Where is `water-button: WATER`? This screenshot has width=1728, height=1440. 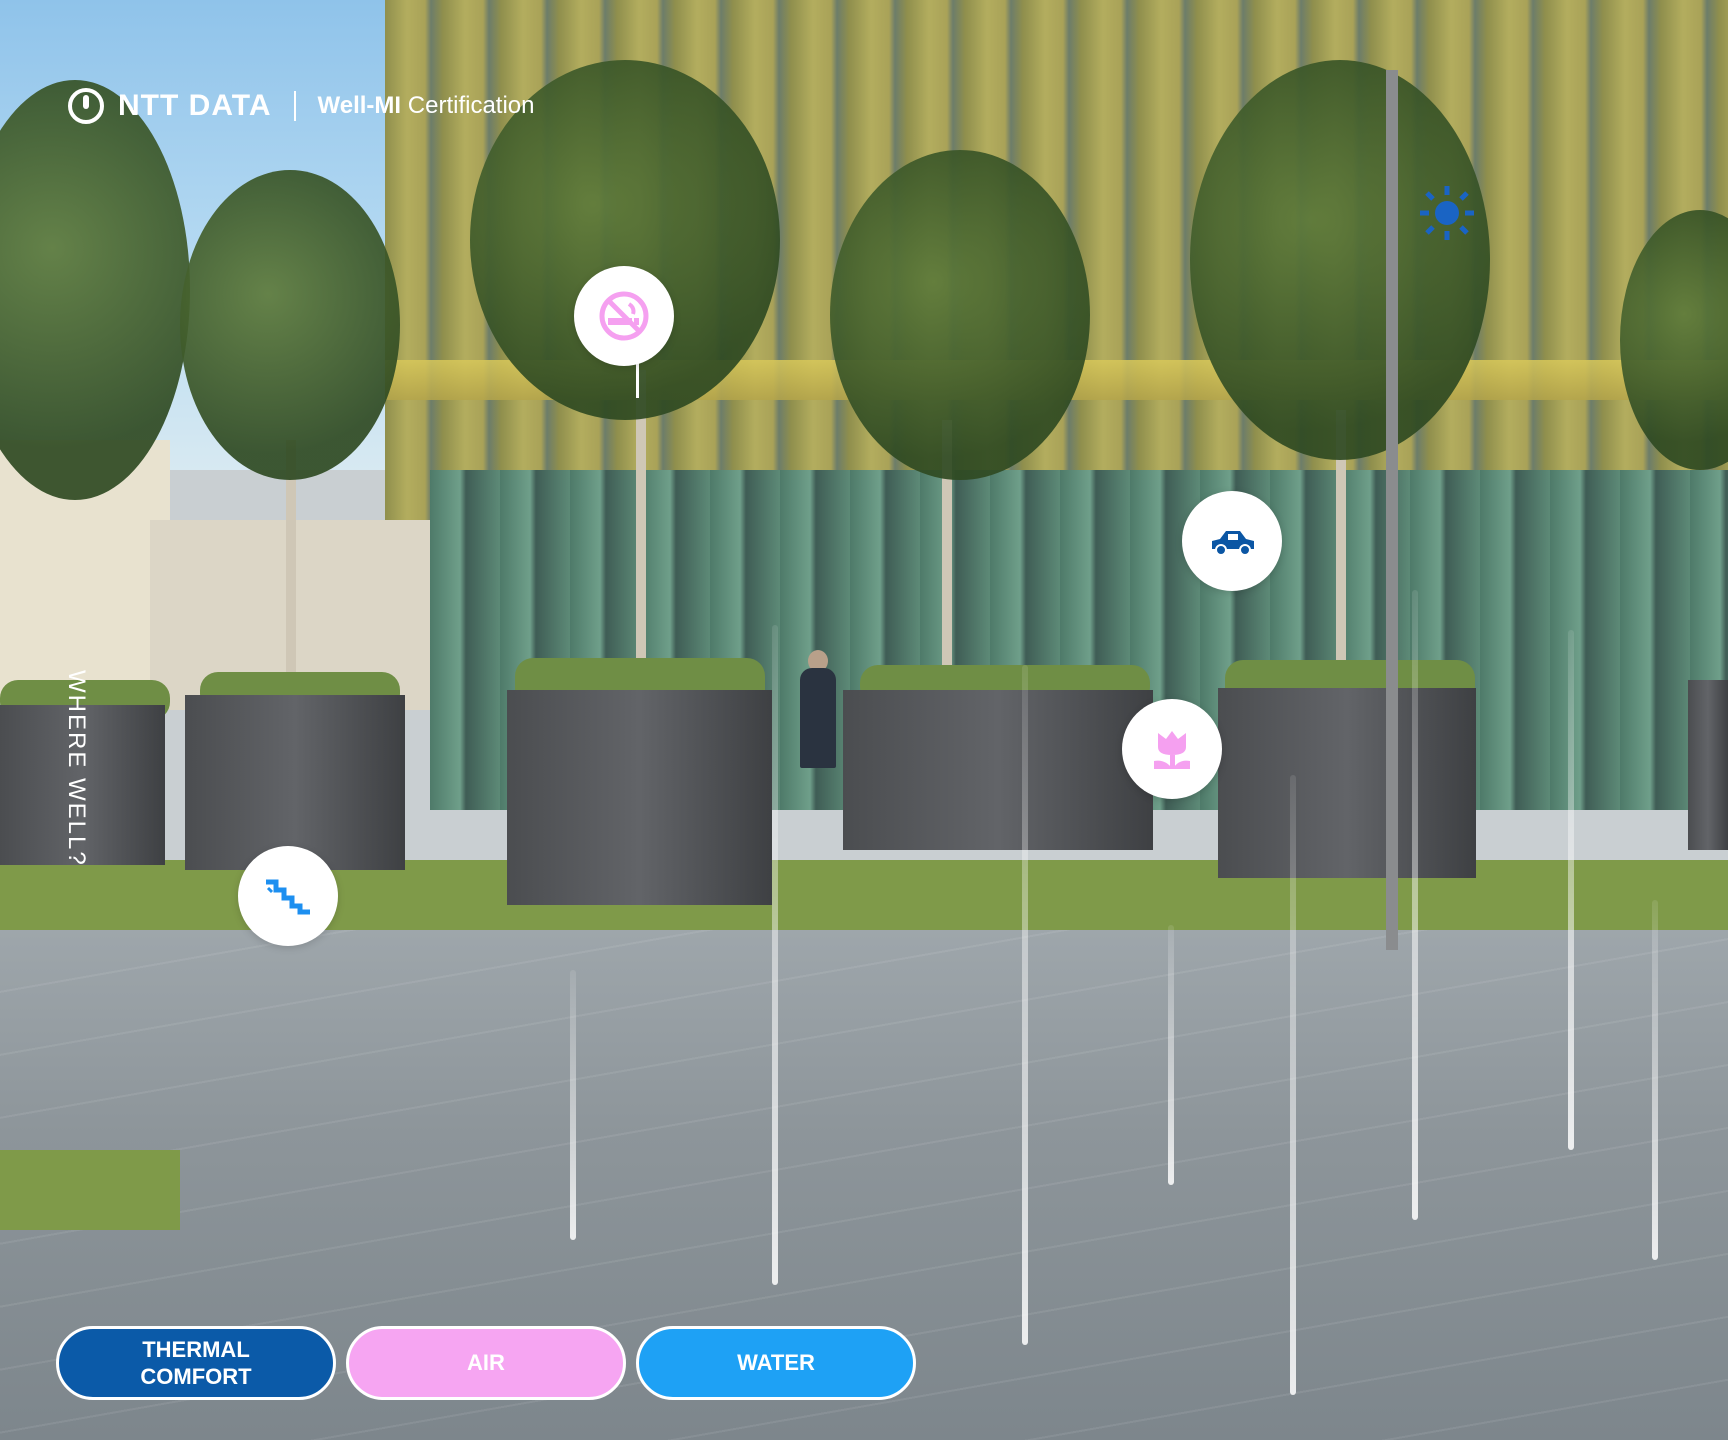
water-button: WATER is located at coordinates (776, 1363).